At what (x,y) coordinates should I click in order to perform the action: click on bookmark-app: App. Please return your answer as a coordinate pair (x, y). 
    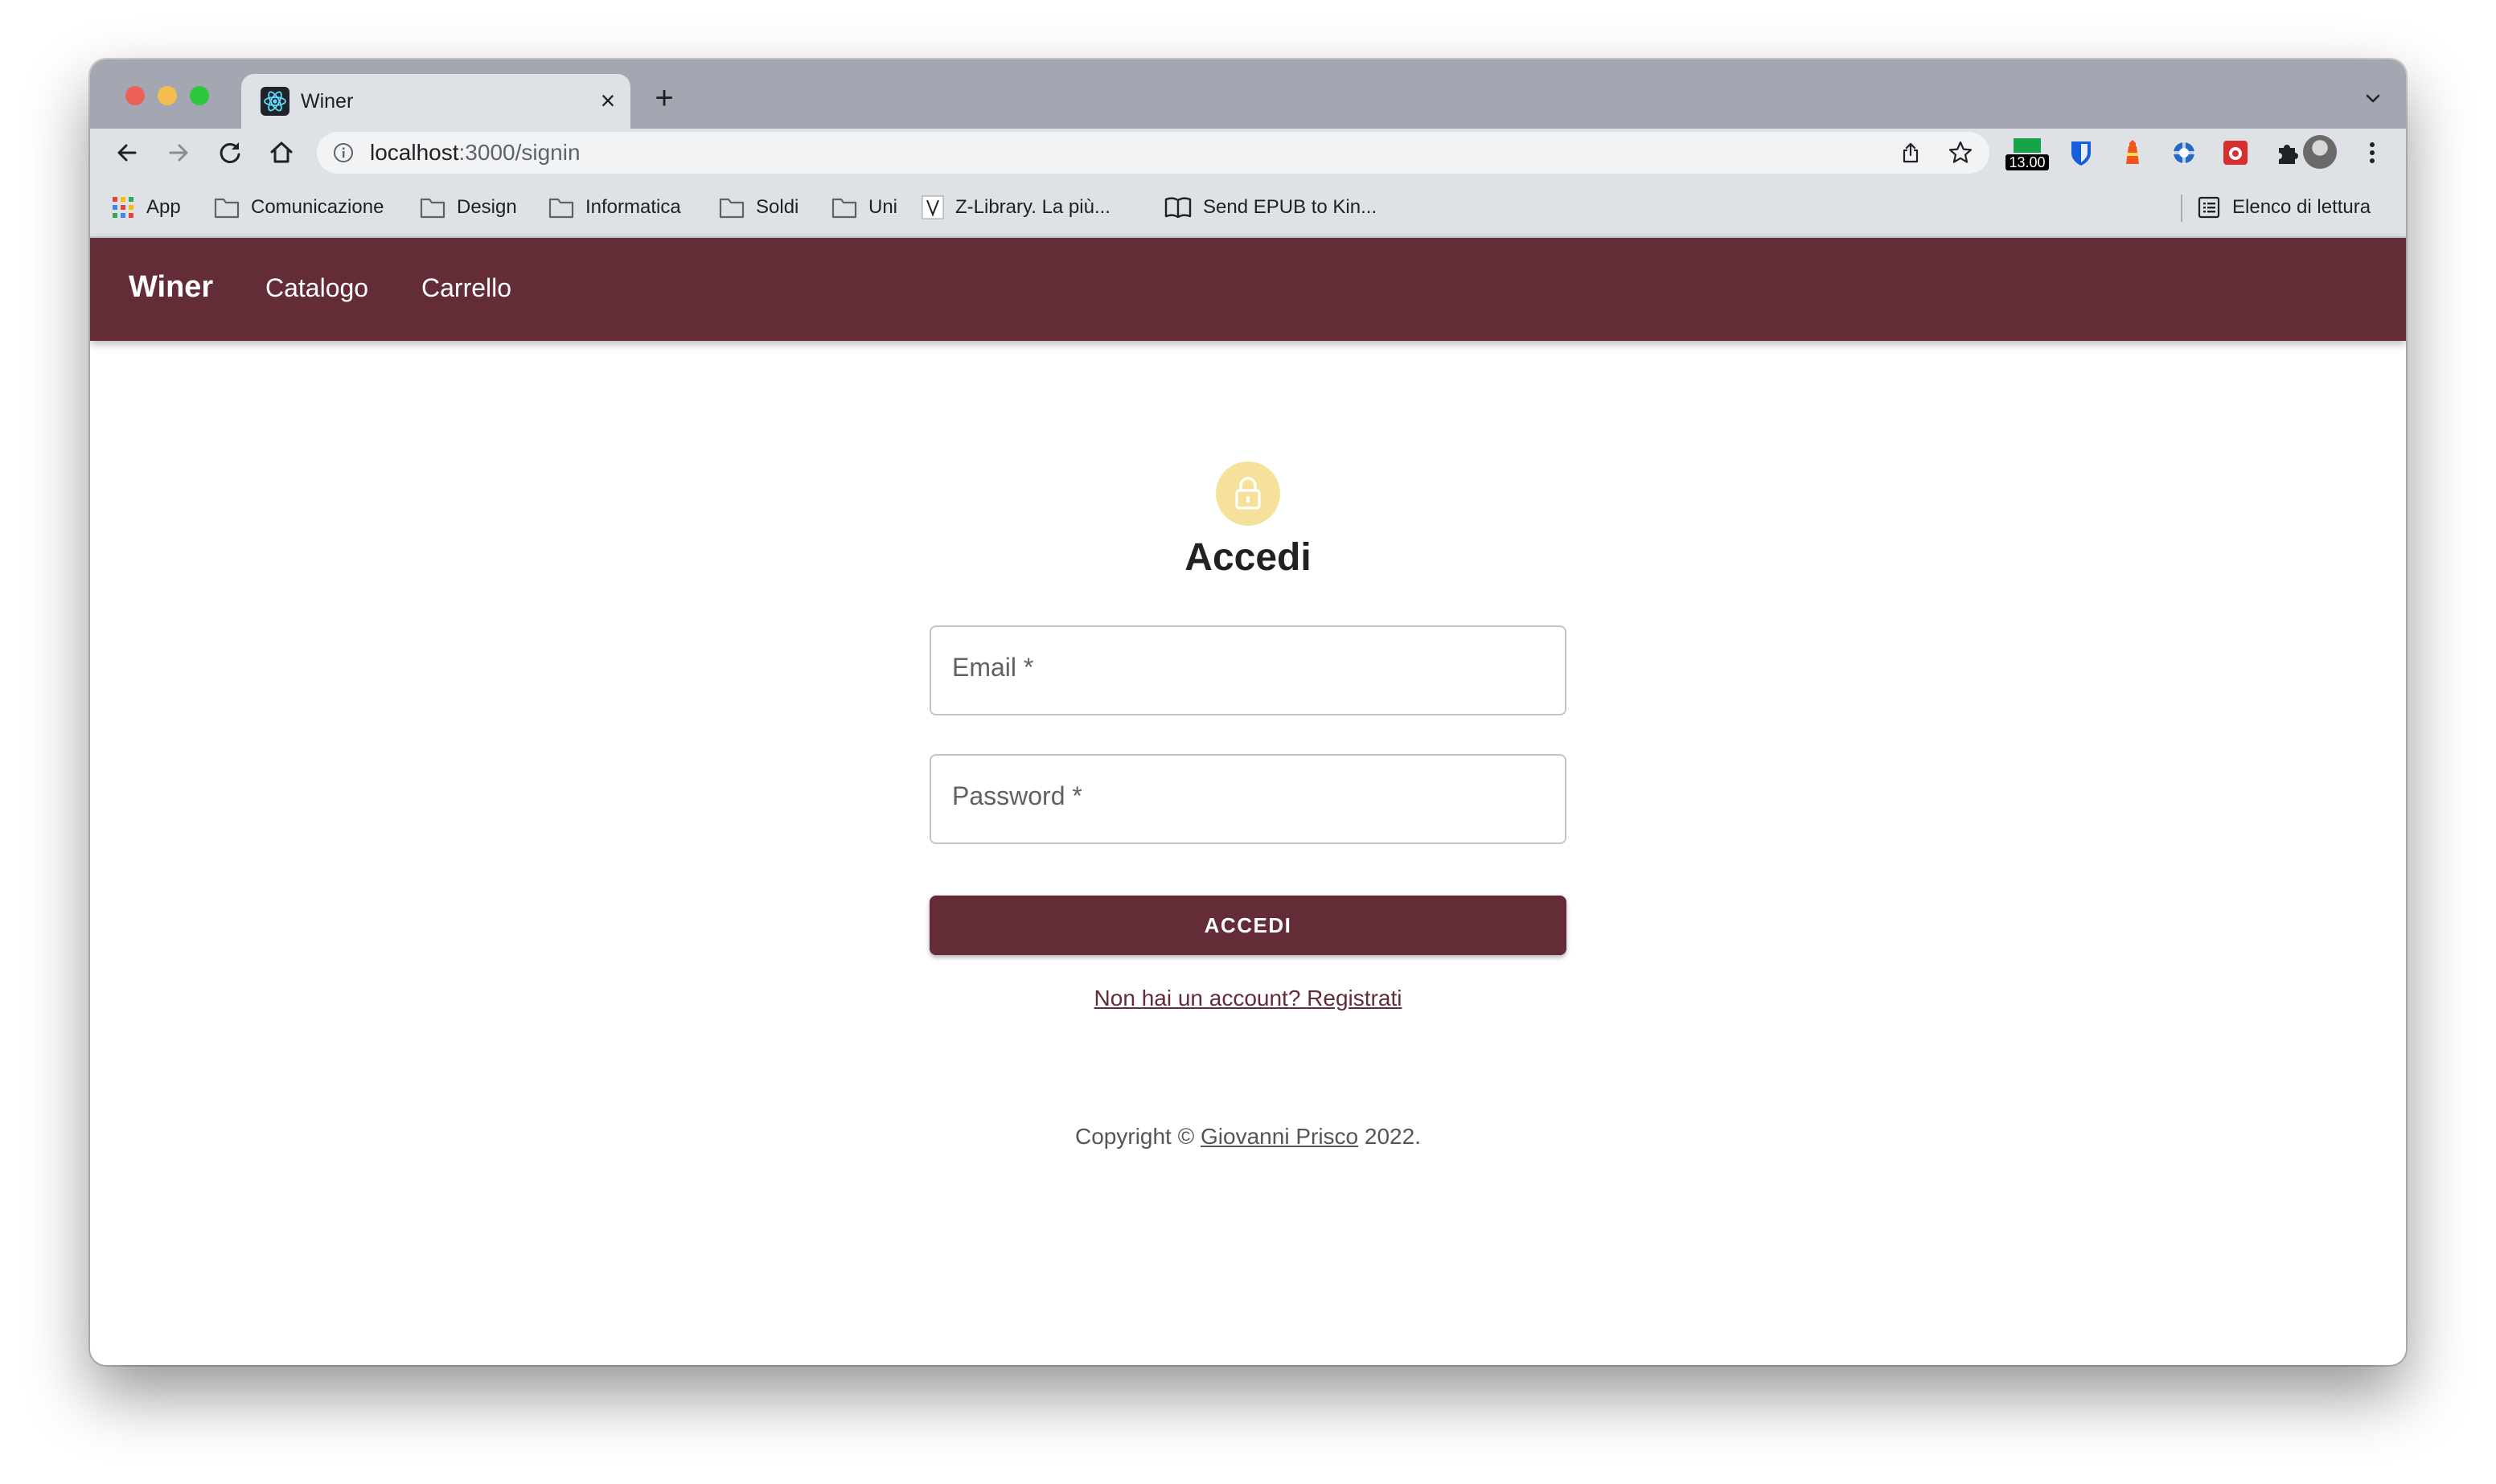
    Looking at the image, I should click on (146, 208).